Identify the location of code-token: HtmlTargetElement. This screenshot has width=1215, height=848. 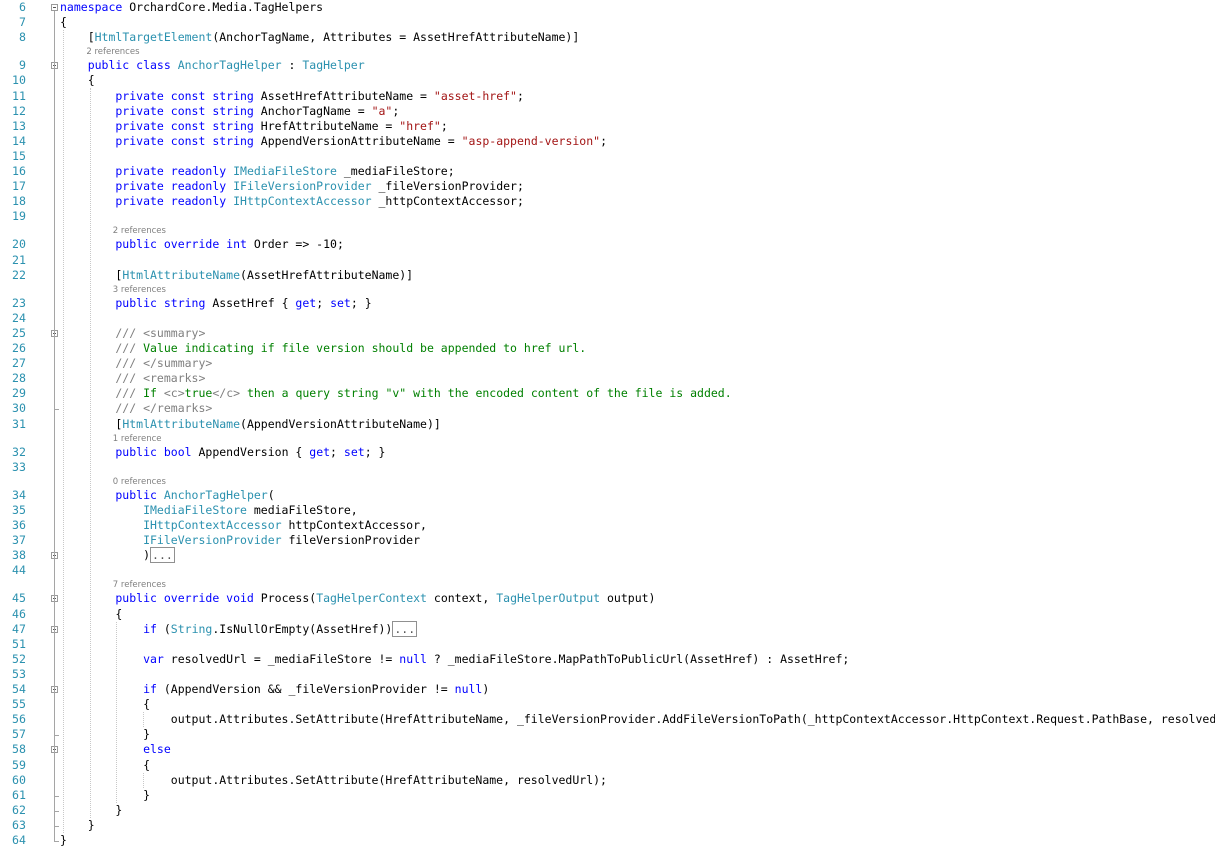
(153, 37).